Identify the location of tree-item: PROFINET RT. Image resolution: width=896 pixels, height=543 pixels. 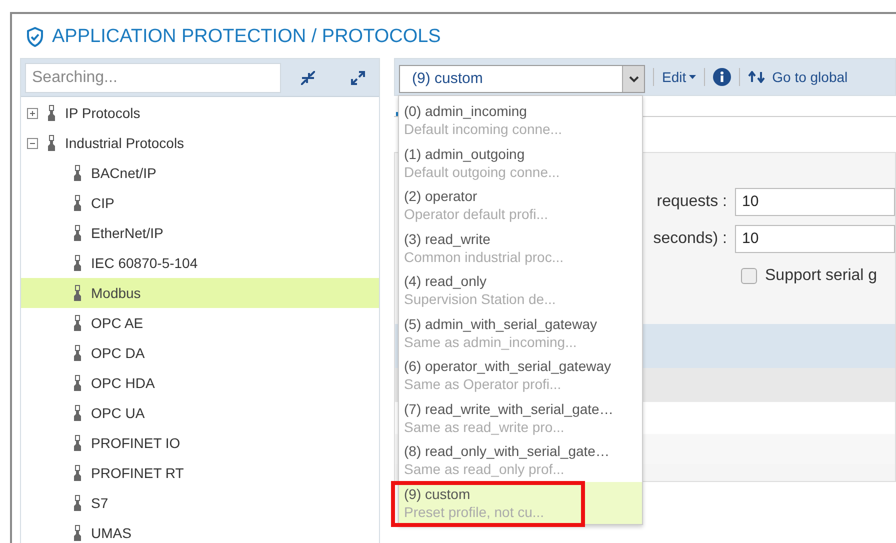
(200, 473).